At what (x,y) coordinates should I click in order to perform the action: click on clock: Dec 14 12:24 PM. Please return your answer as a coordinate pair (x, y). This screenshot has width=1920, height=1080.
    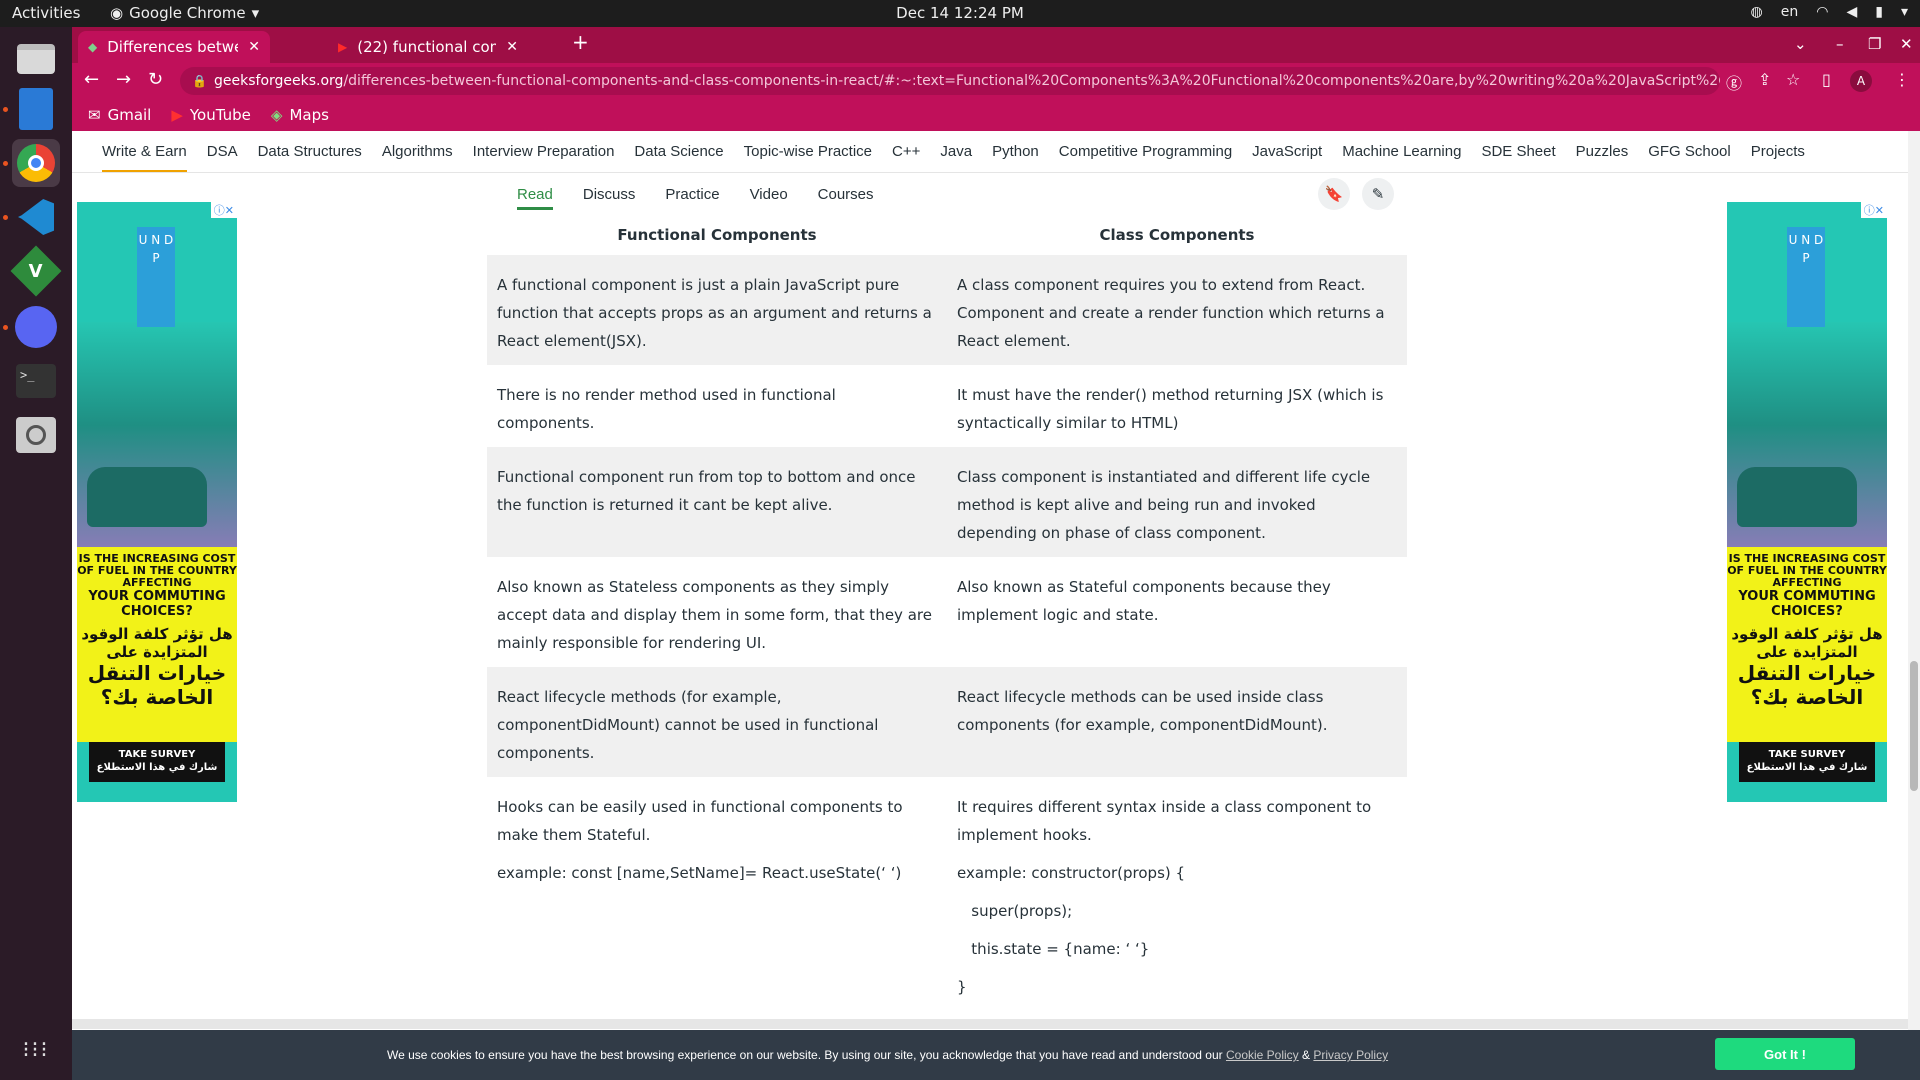
    Looking at the image, I should click on (960, 13).